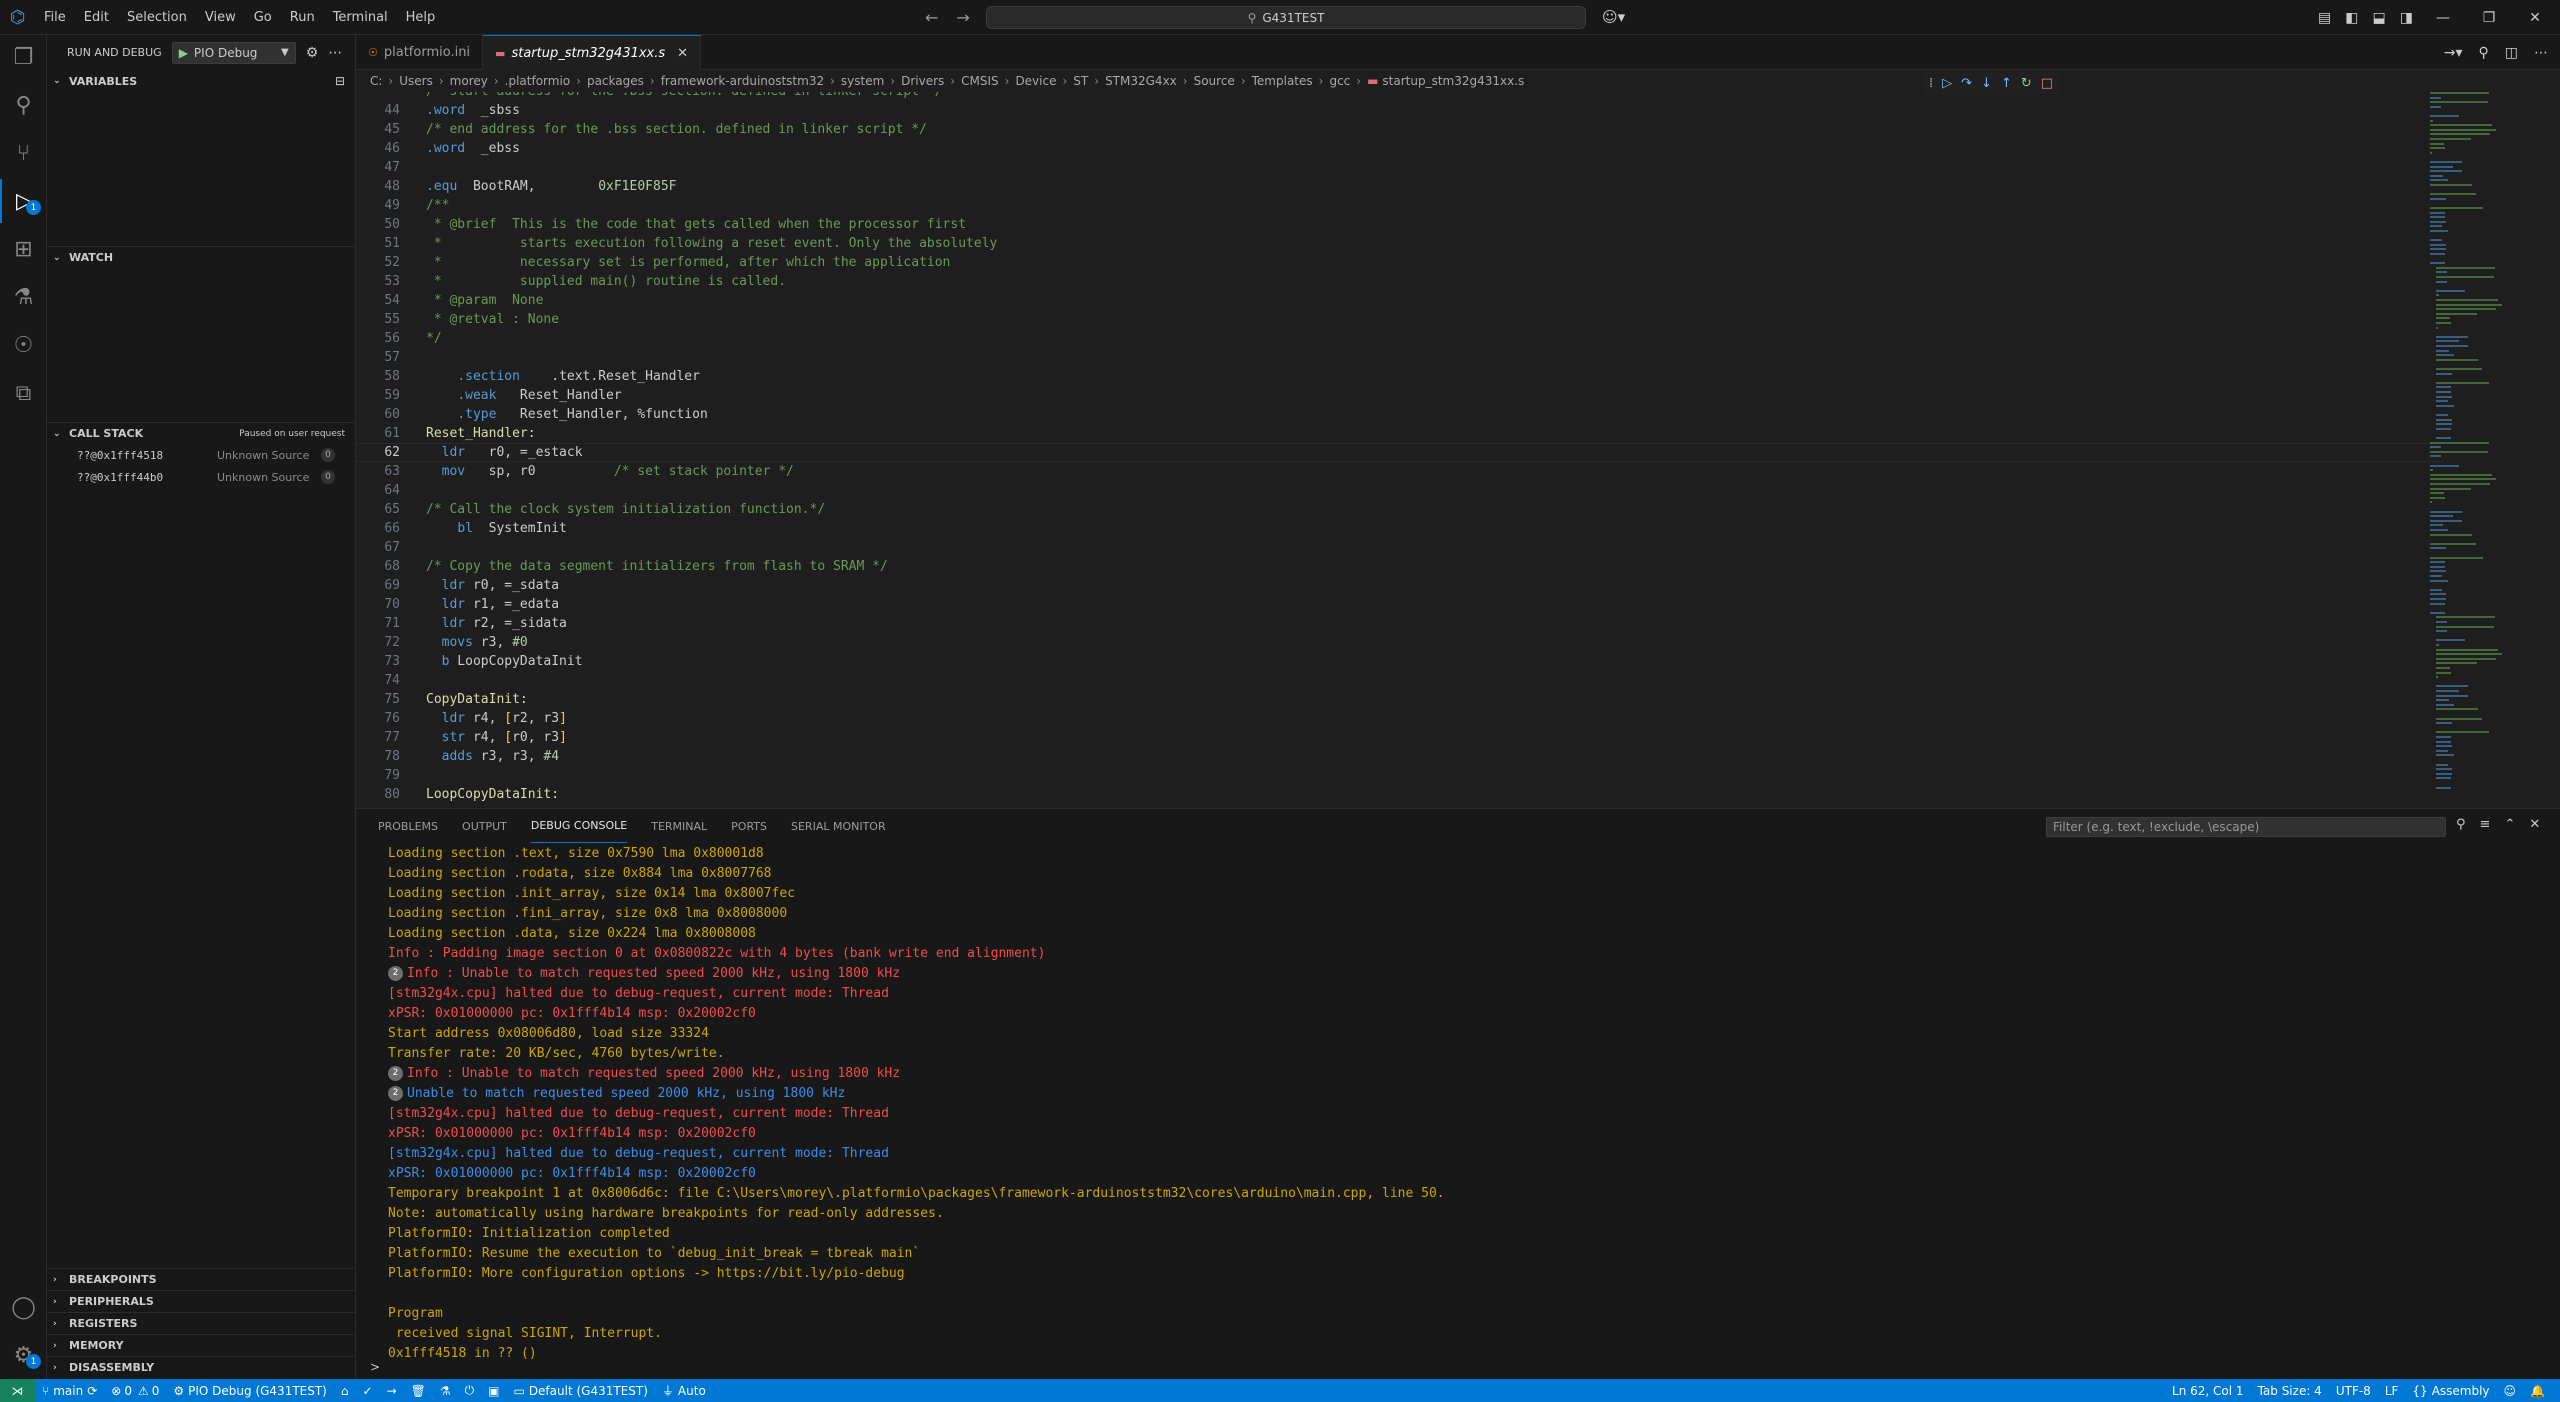 Image resolution: width=2560 pixels, height=1402 pixels. Describe the element at coordinates (1400, 490) in the screenshot. I see `code-line: 64` at that location.